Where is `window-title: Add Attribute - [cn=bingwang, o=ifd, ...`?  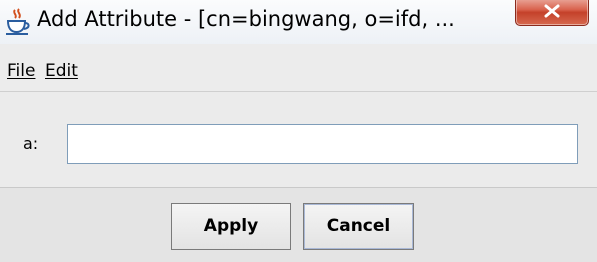 window-title: Add Attribute - [cn=bingwang, o=ifd, ... is located at coordinates (246, 19).